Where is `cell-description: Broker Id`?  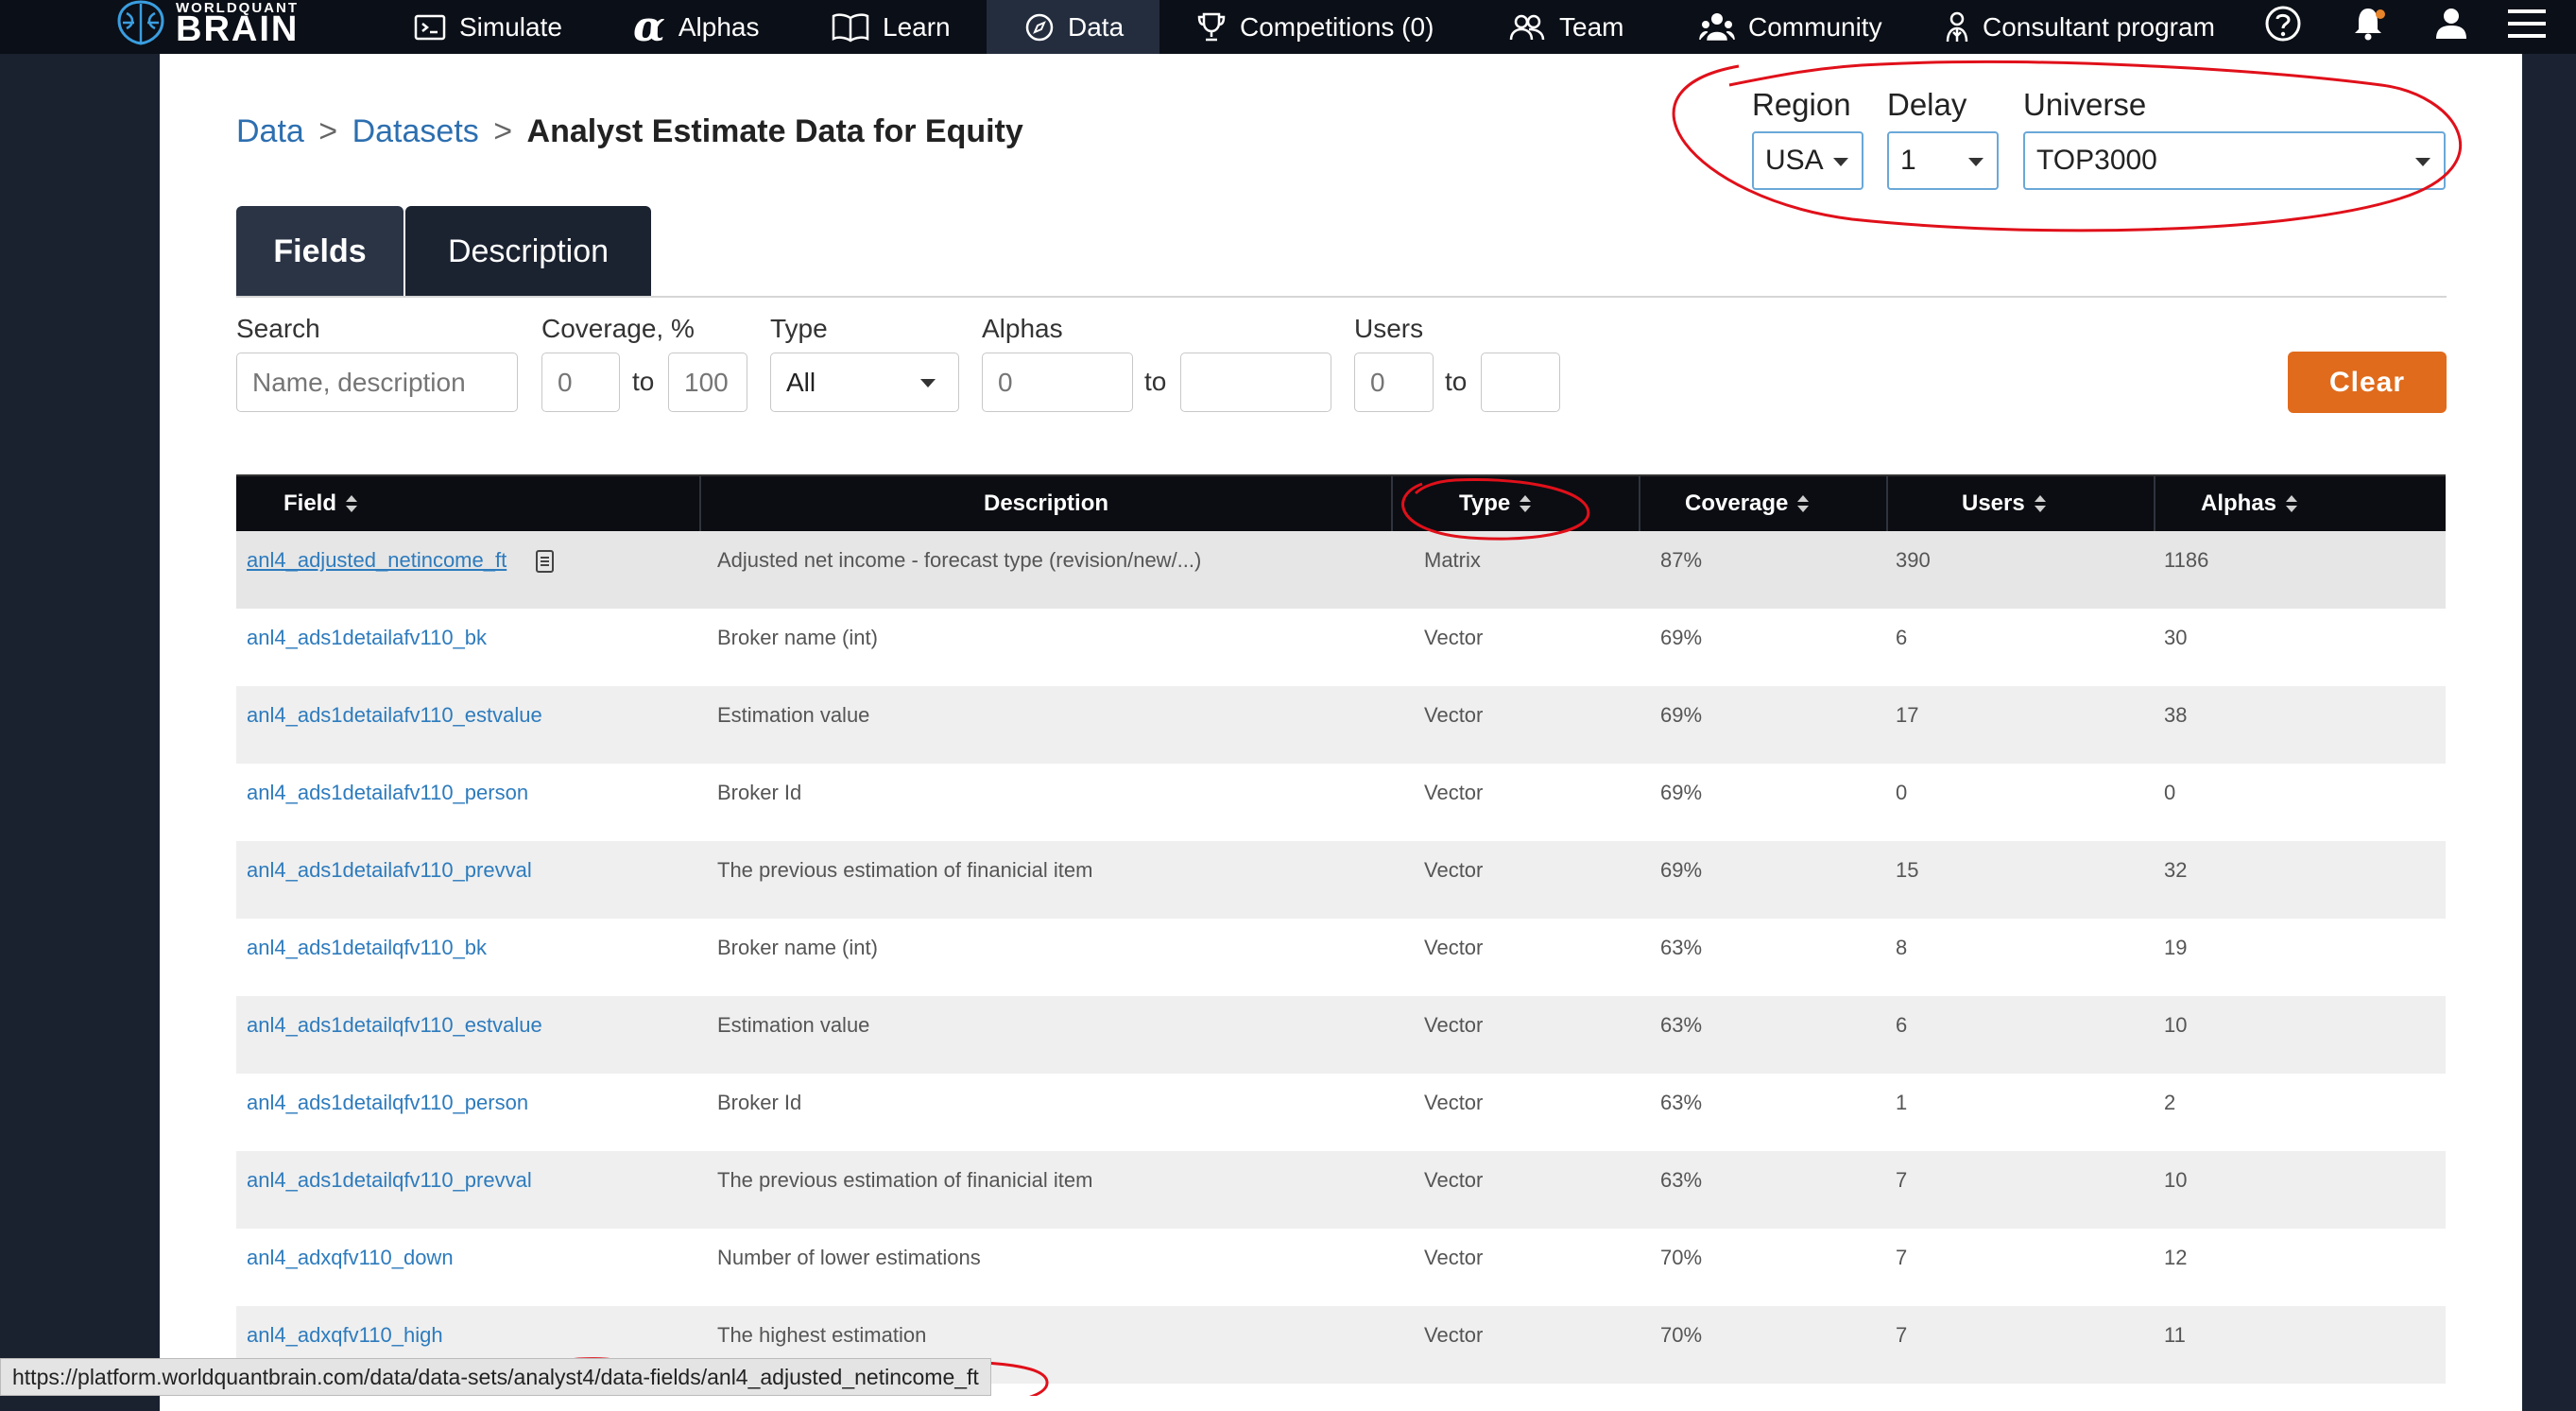
cell-description: Broker Id is located at coordinates (759, 792).